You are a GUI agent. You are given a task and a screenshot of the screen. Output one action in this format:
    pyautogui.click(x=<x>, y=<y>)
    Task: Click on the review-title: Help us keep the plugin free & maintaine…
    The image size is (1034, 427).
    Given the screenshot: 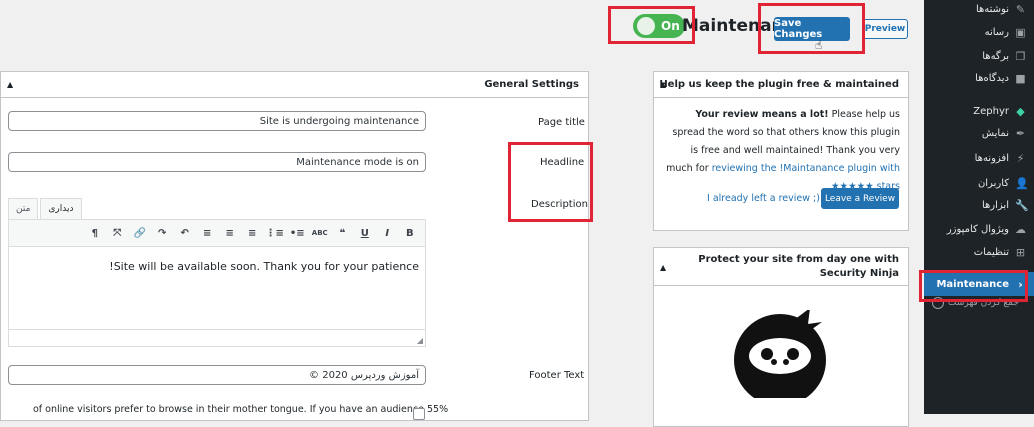 What is the action you would take?
    pyautogui.click(x=779, y=84)
    